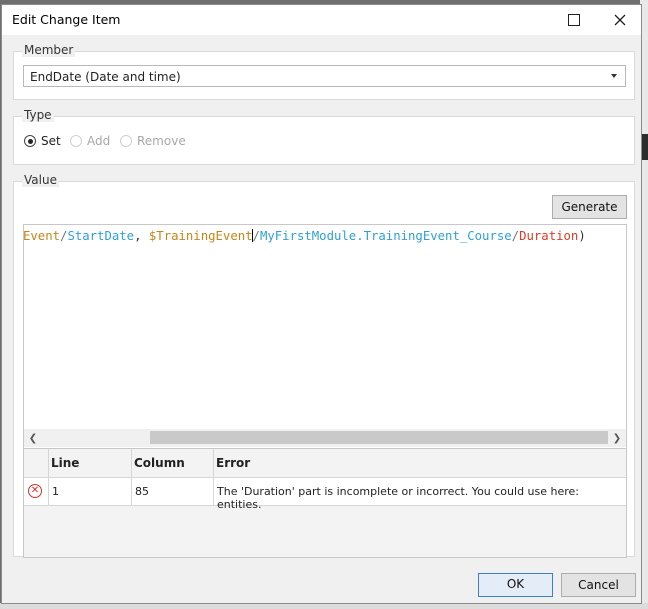  Describe the element at coordinates (35, 491) in the screenshot. I see `error-icon: ✕` at that location.